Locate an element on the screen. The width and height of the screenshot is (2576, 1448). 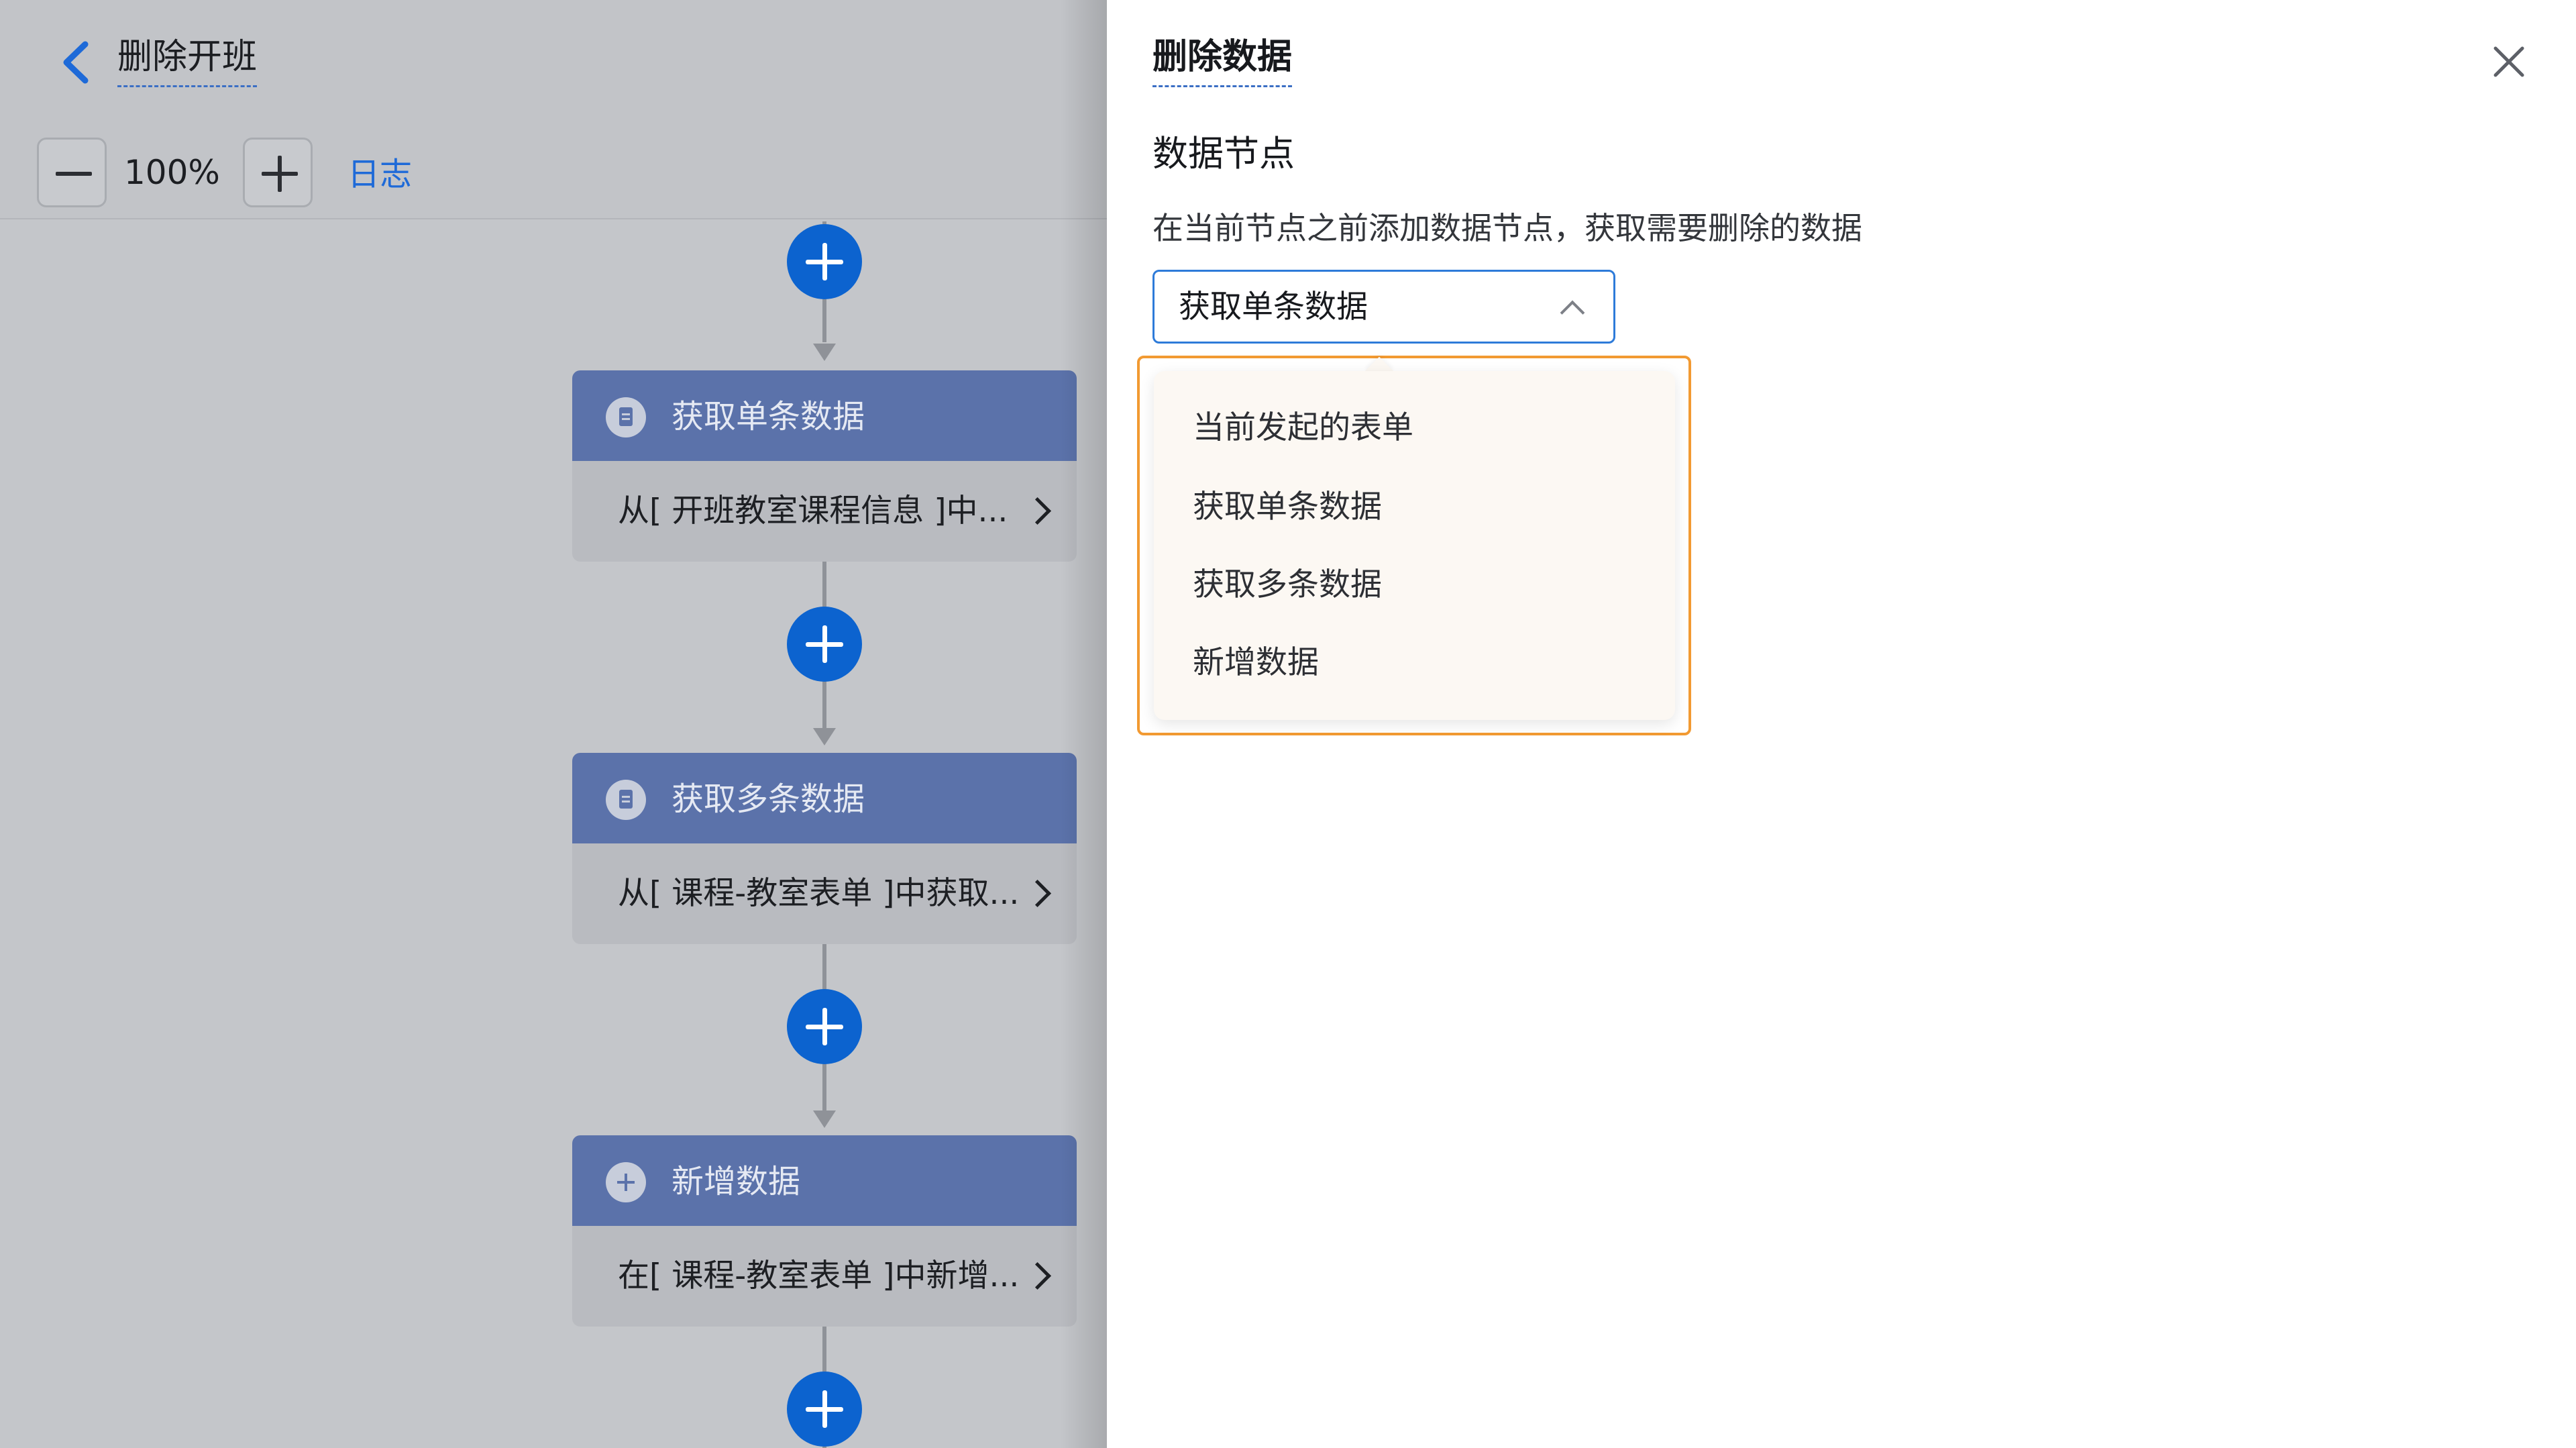
dropdown-option: 获取单条数据 is located at coordinates (1414, 507).